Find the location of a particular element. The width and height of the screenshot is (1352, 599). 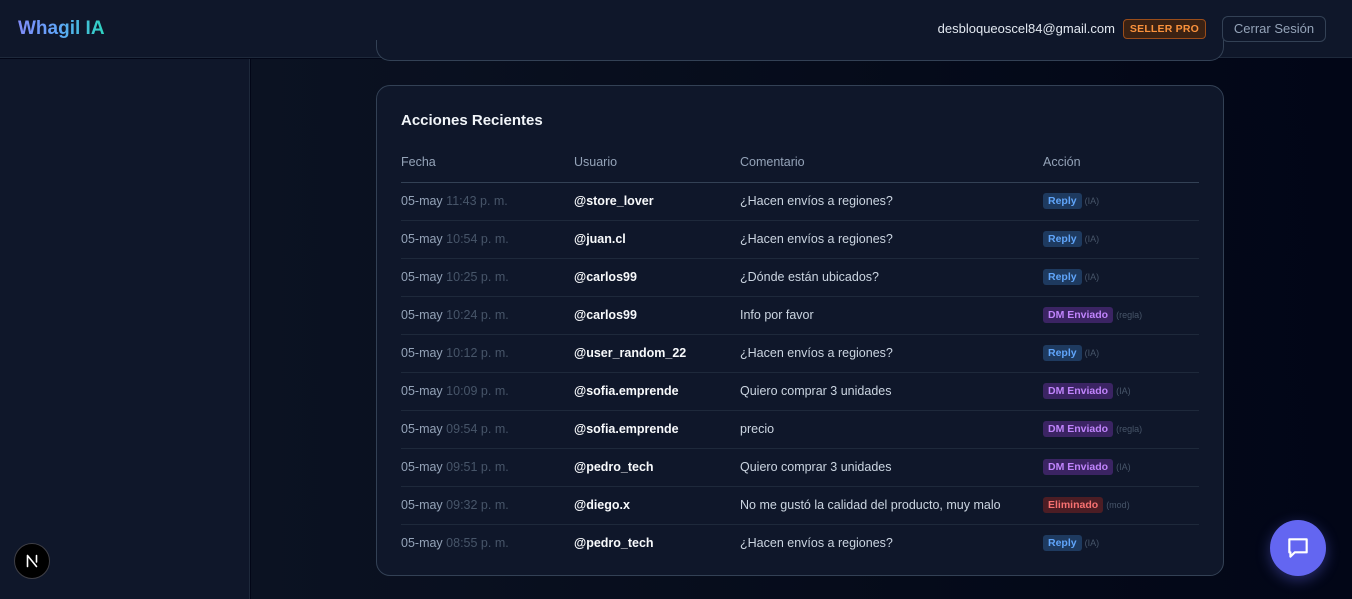

column-header-action: Acción is located at coordinates (1121, 164).